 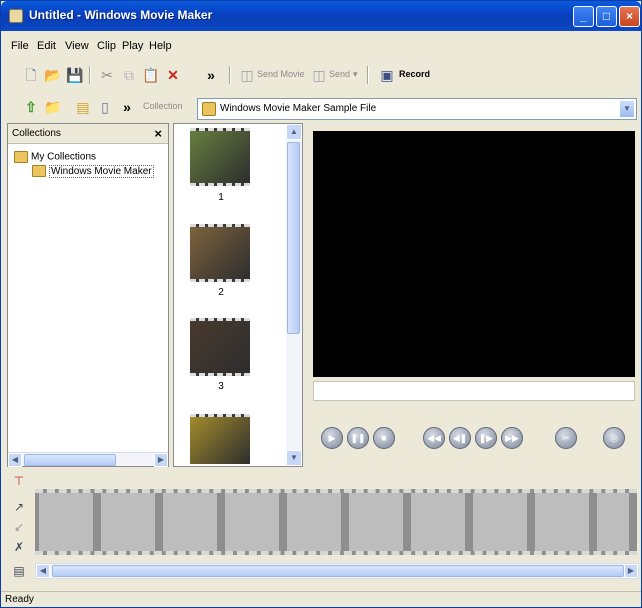 I want to click on menu-play: Play, so click(x=132, y=46).